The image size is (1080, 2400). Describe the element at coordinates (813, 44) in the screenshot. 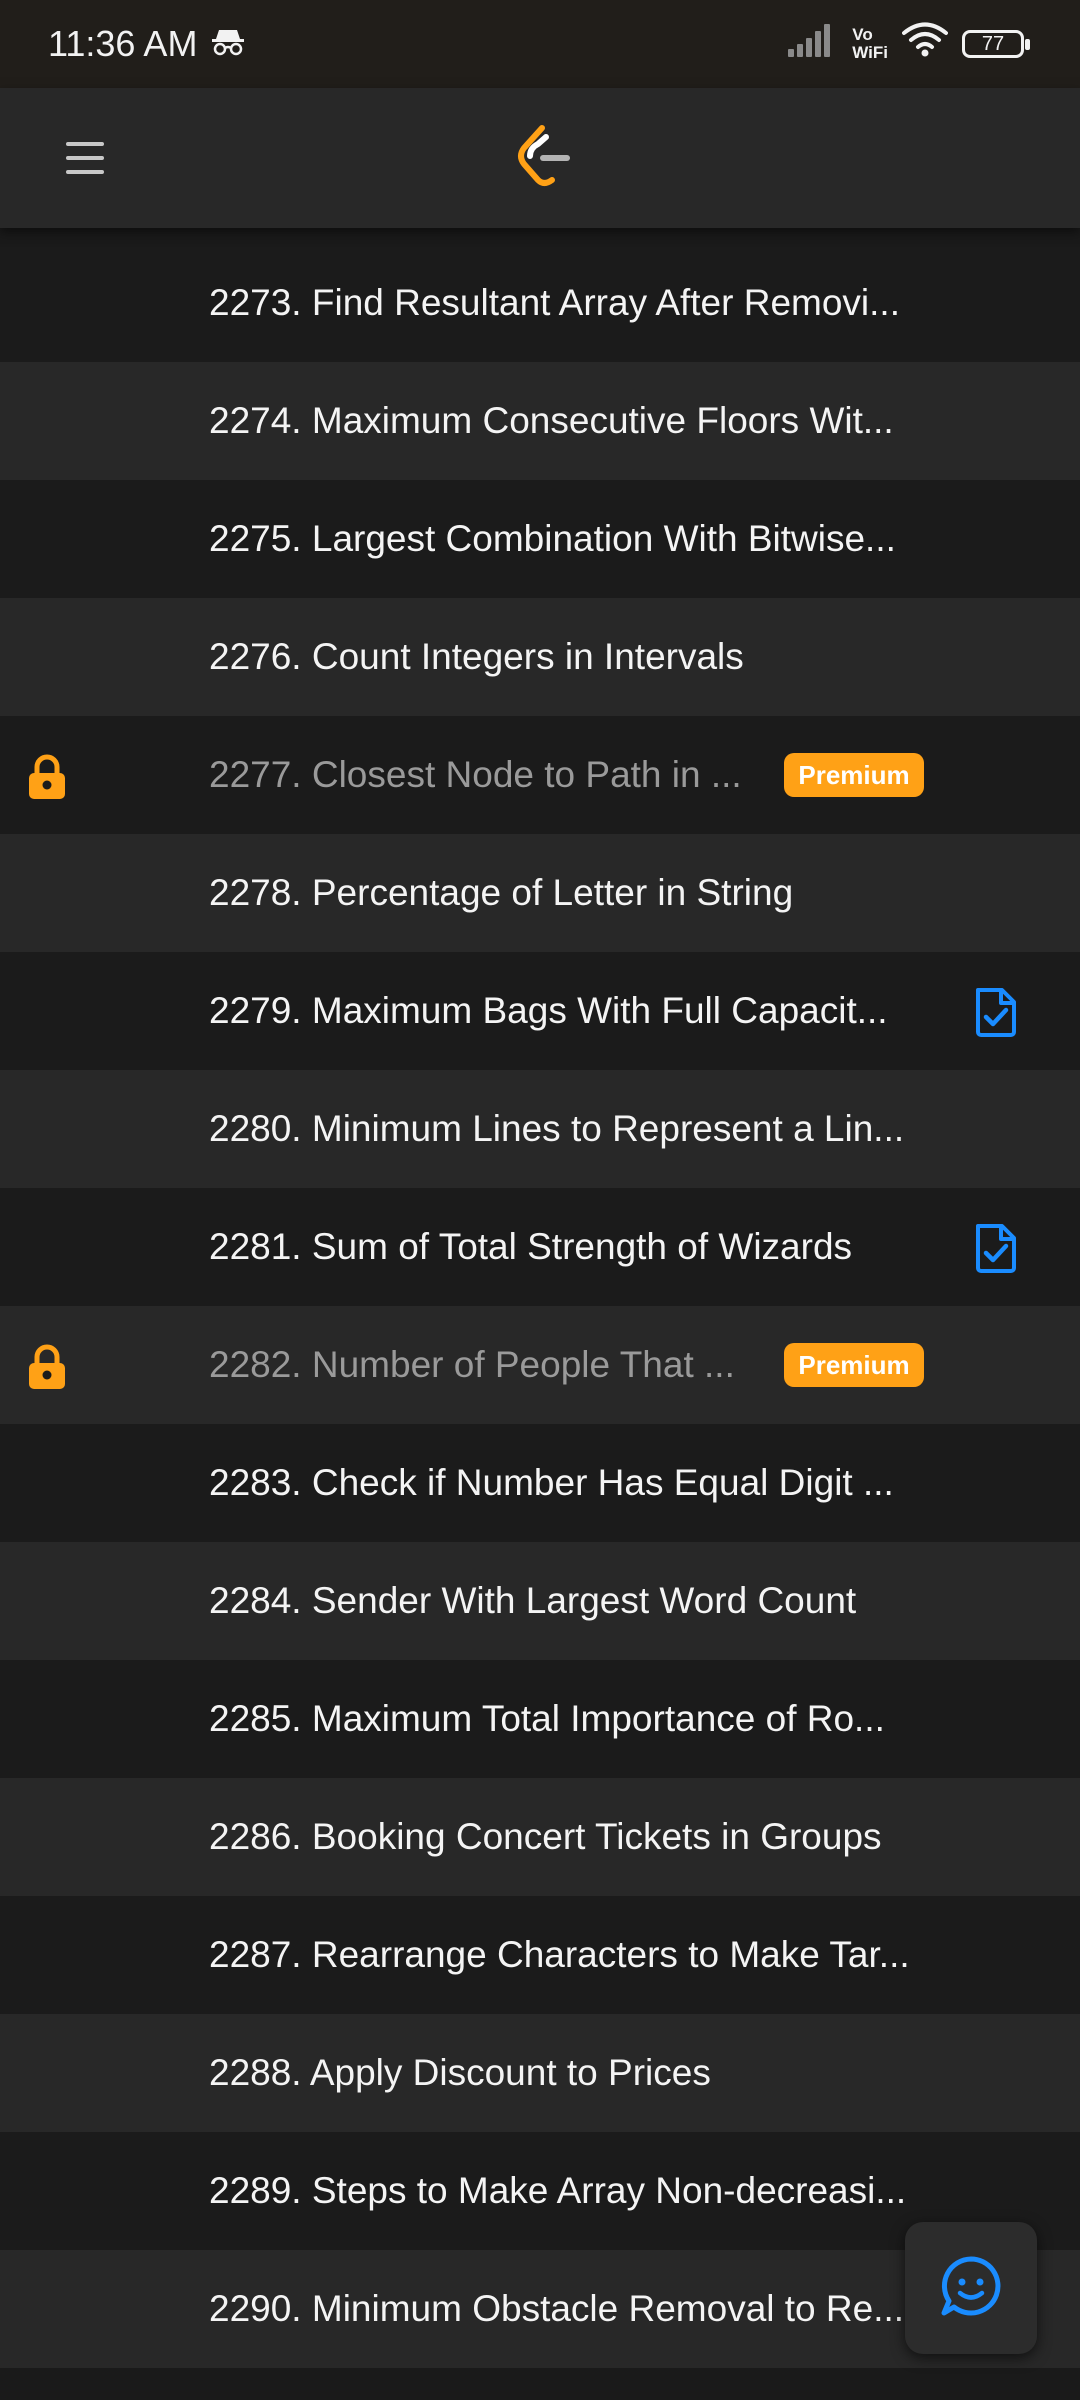

I see `signal-icon` at that location.